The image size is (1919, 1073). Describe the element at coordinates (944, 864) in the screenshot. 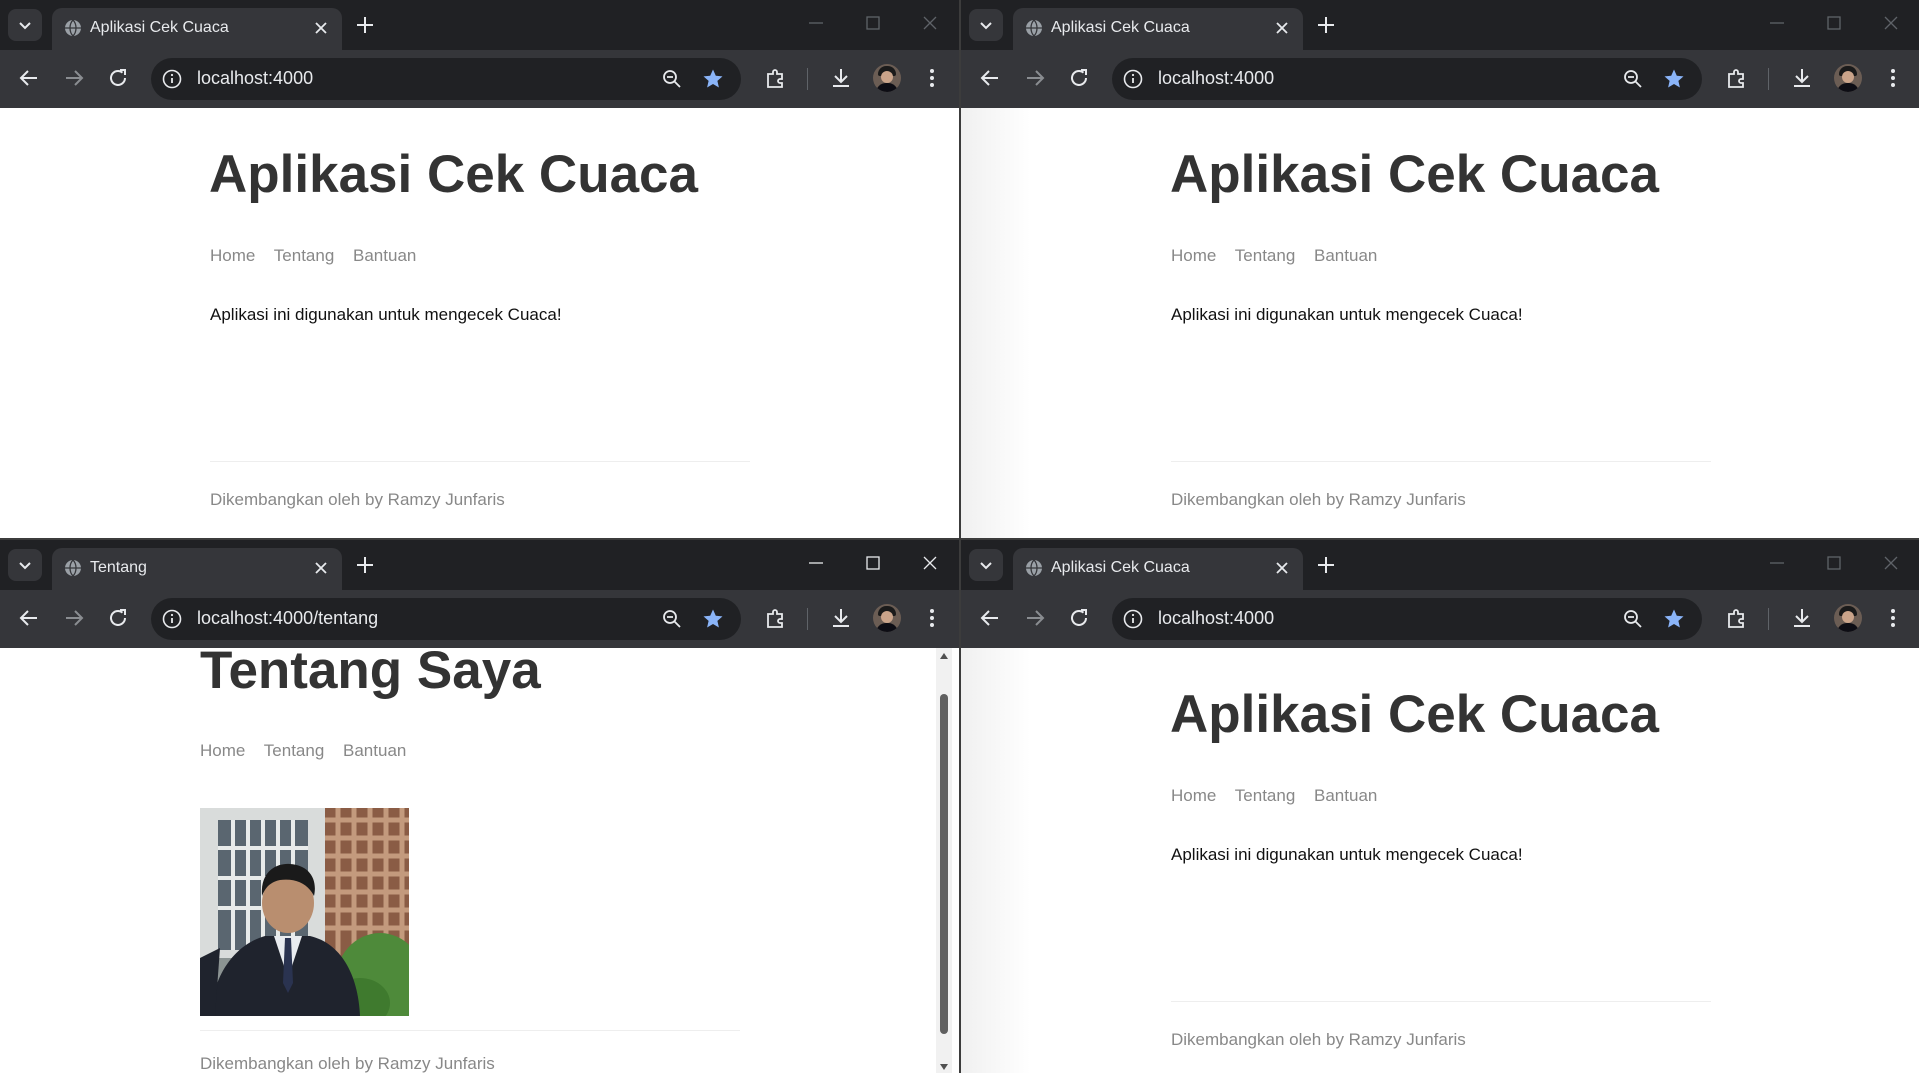

I see `scroll-thumb` at that location.